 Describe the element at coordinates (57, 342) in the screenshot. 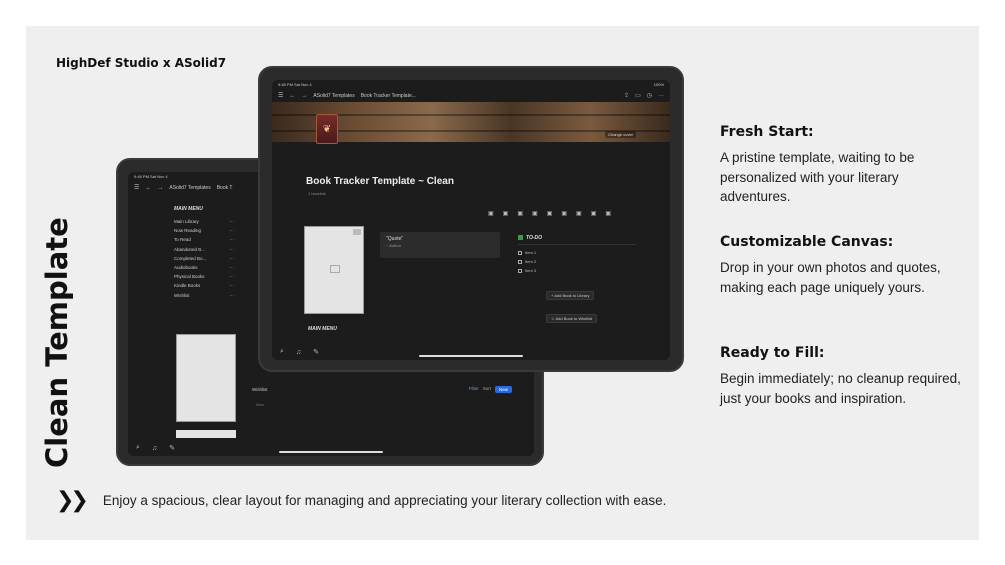

I see `vertical-title: Clean Template` at that location.